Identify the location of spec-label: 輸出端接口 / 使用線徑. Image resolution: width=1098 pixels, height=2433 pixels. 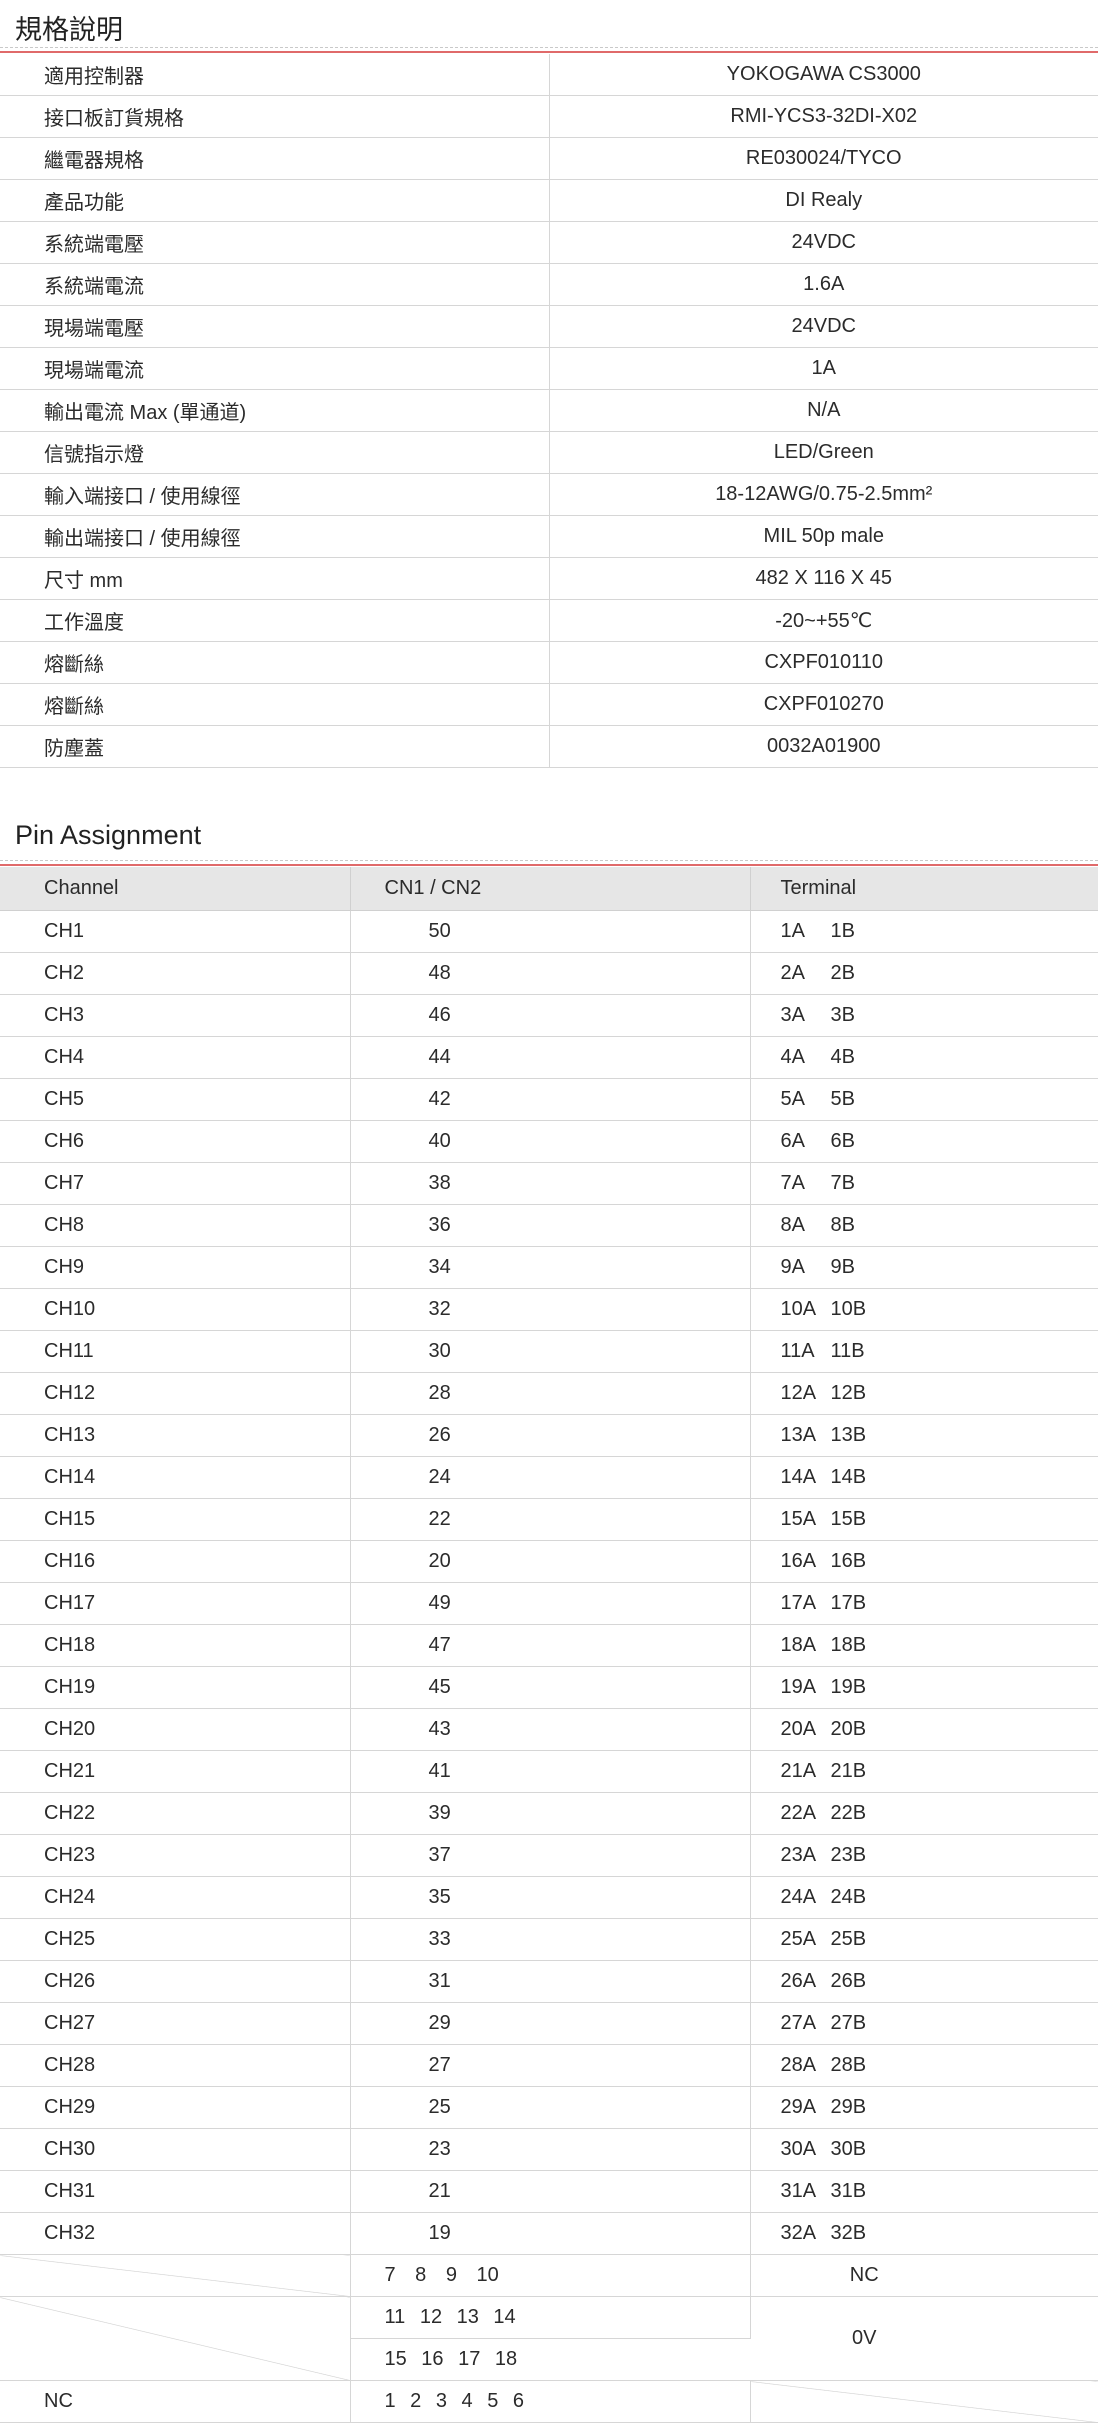
(275, 536).